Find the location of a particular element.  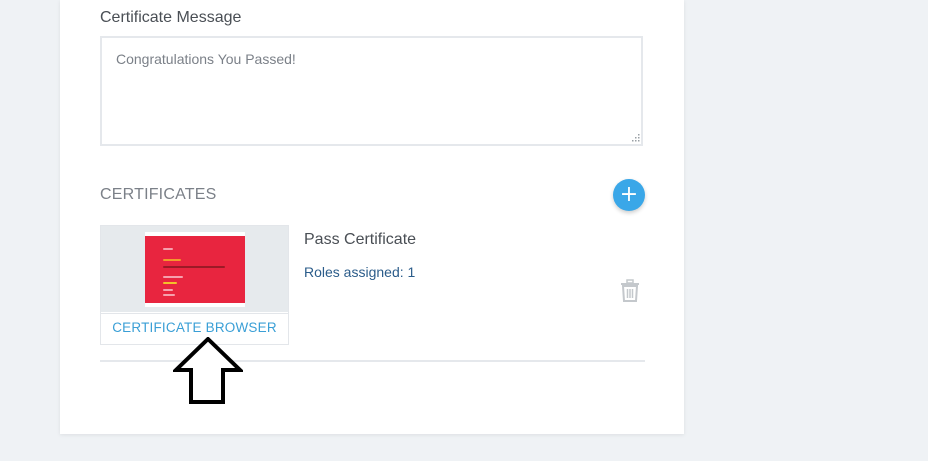

certificate-preview is located at coordinates (195, 269).